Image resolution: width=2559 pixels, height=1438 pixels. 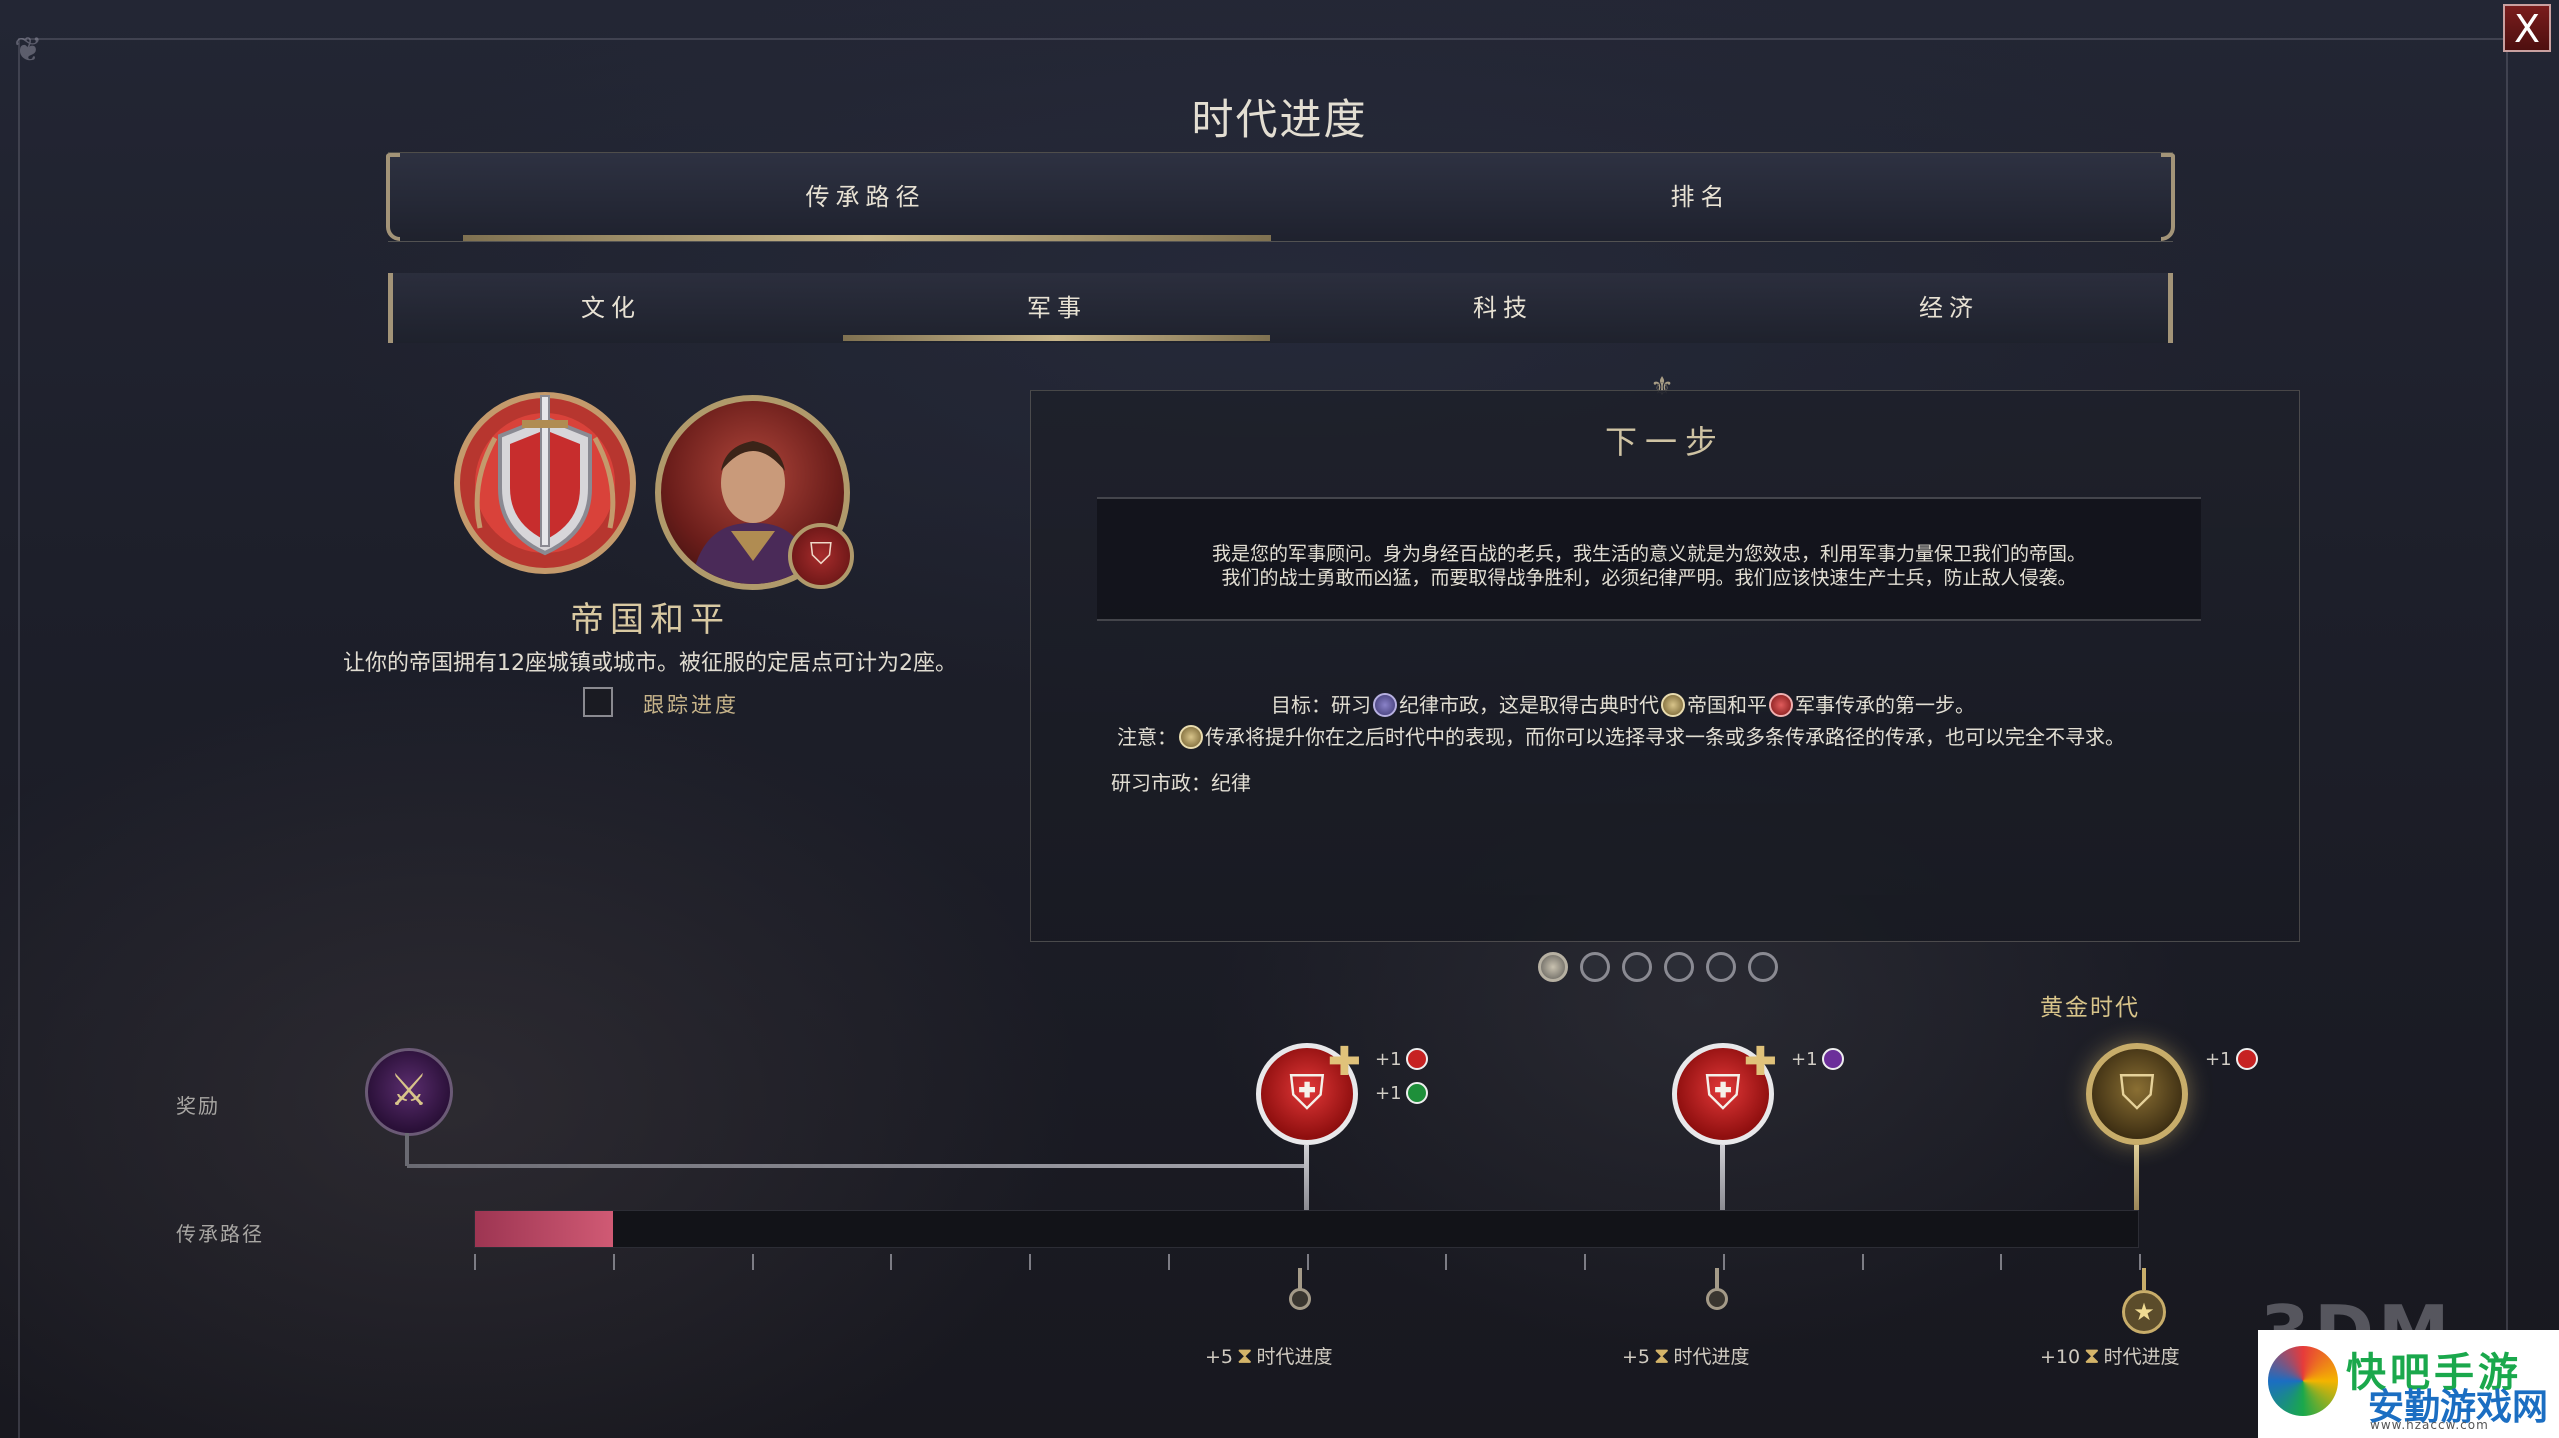 I want to click on primary-tab-bar: 传承路径 排名, so click(x=1280, y=197).